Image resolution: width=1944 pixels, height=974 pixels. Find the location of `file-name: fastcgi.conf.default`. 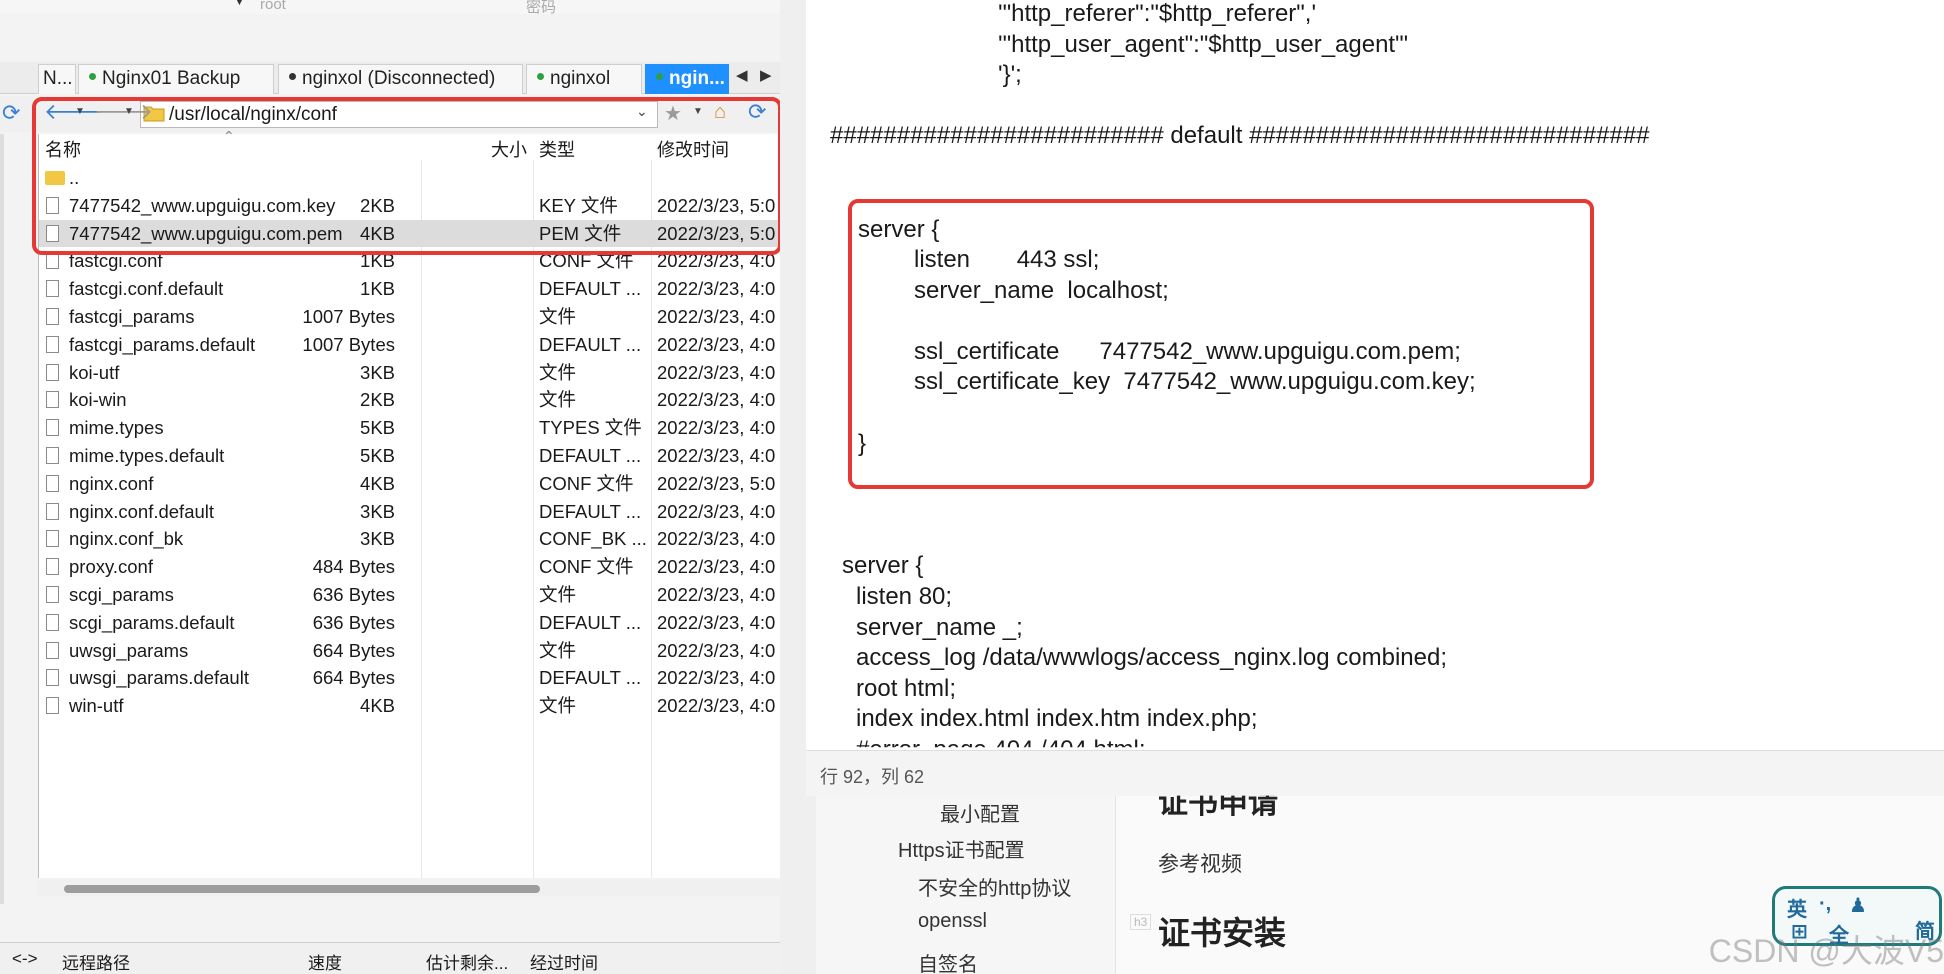

file-name: fastcgi.conf.default is located at coordinates (146, 289).